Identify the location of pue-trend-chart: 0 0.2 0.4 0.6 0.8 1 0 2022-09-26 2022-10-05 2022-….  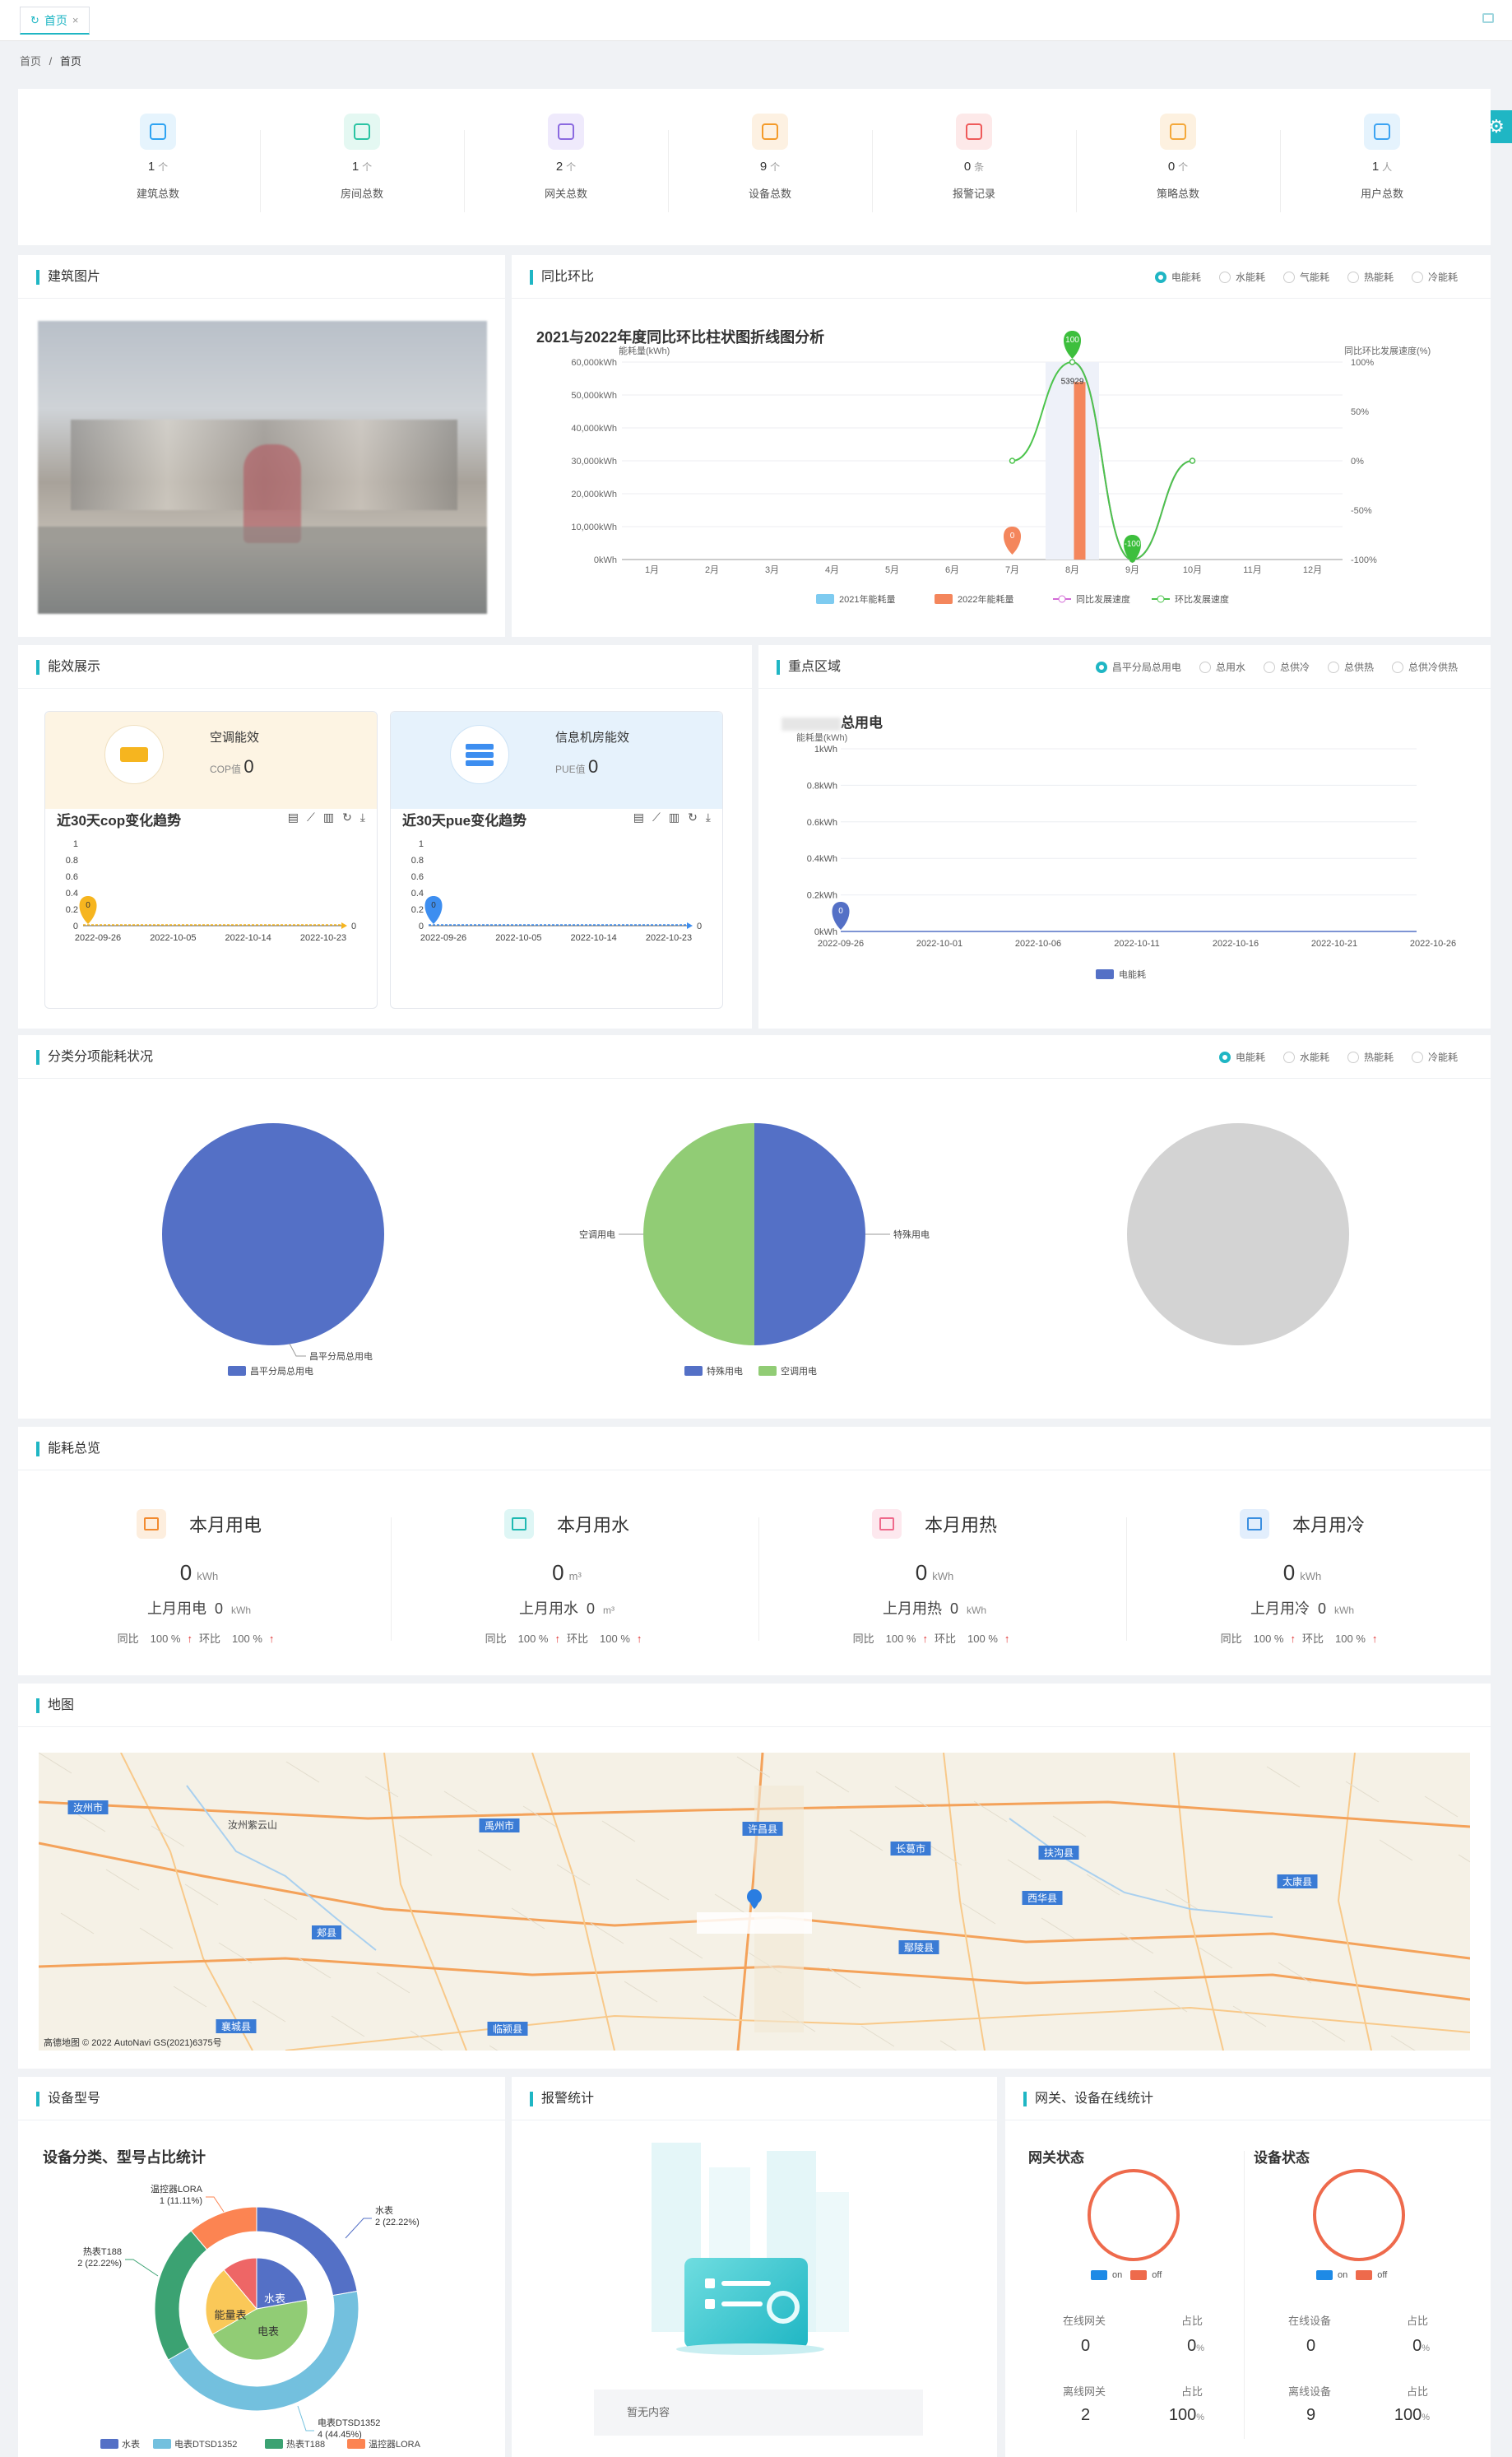
(556, 891).